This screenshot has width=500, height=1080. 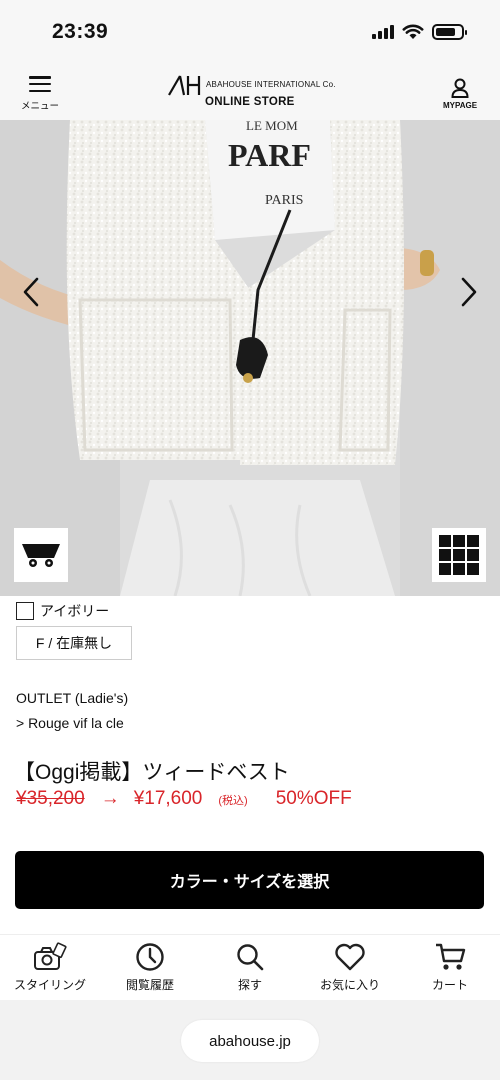 What do you see at coordinates (250, 31) in the screenshot?
I see `status-bar: 23:39` at bounding box center [250, 31].